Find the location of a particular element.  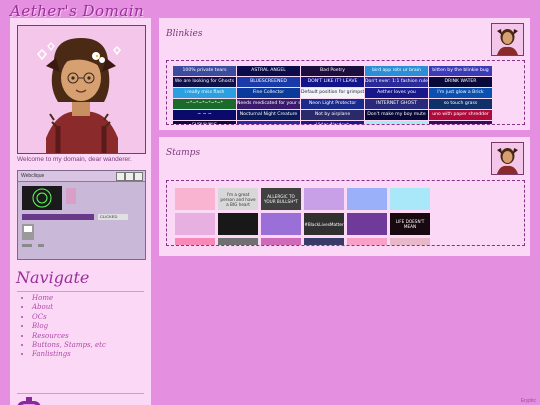

avatar is located at coordinates (81, 89).